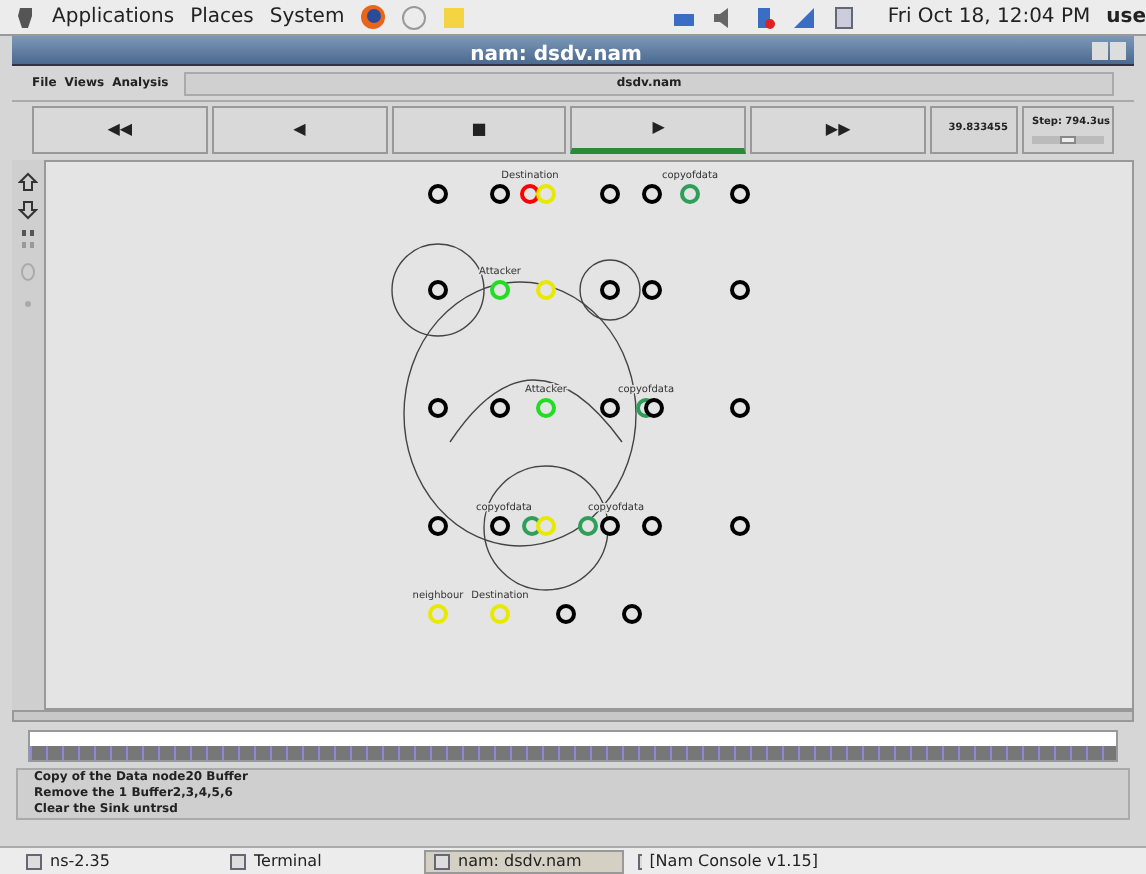  What do you see at coordinates (28, 182) in the screenshot?
I see `zoom-in-icon` at bounding box center [28, 182].